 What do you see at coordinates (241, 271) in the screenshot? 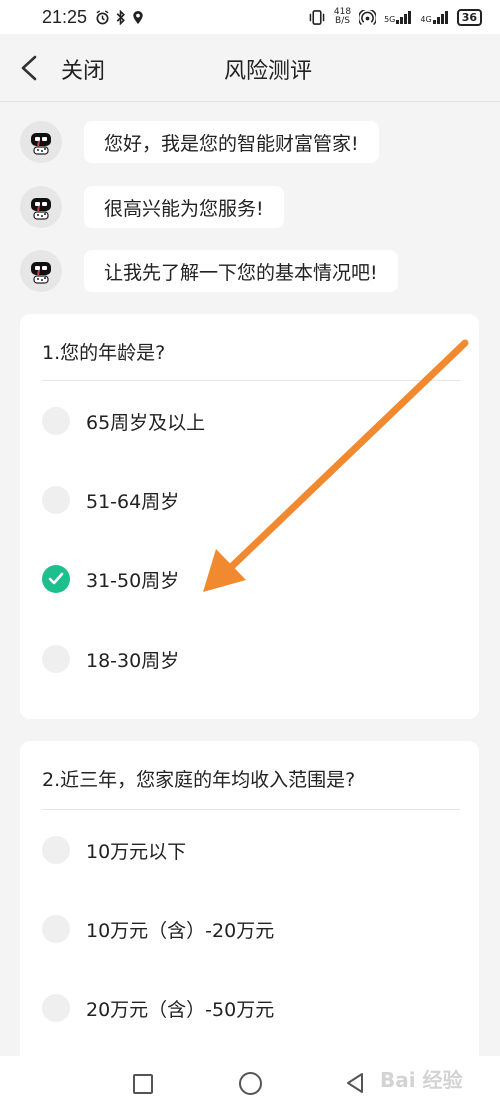
I see `chat-bubble: 让我先了解一下您的基本情况吧!` at bounding box center [241, 271].